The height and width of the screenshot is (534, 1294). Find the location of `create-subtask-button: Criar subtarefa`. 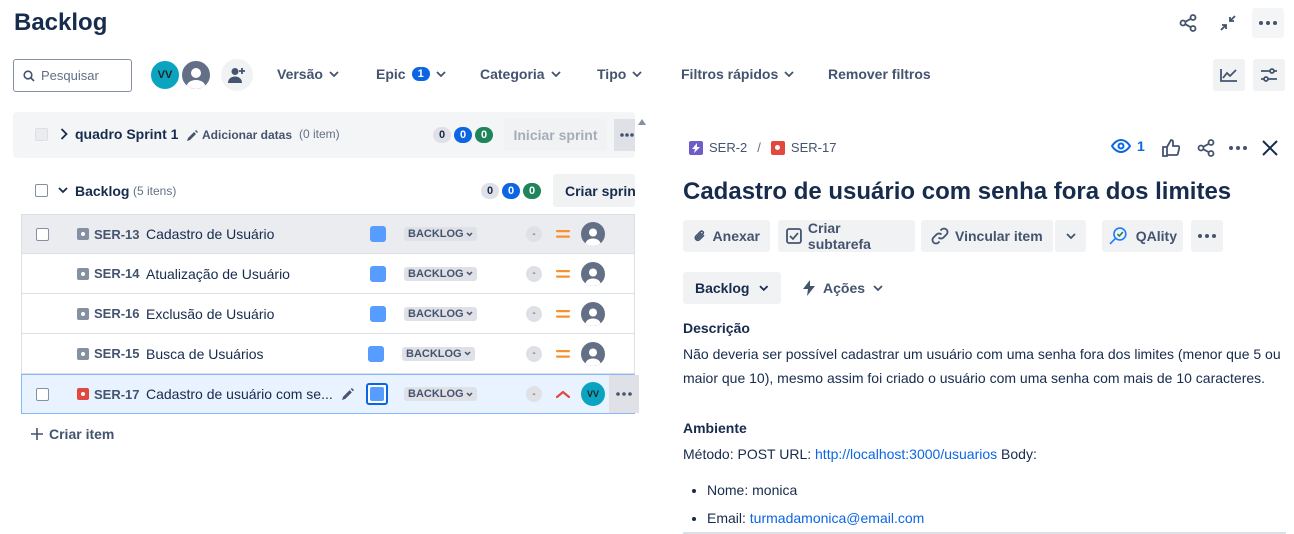

create-subtask-button: Criar subtarefa is located at coordinates (846, 236).